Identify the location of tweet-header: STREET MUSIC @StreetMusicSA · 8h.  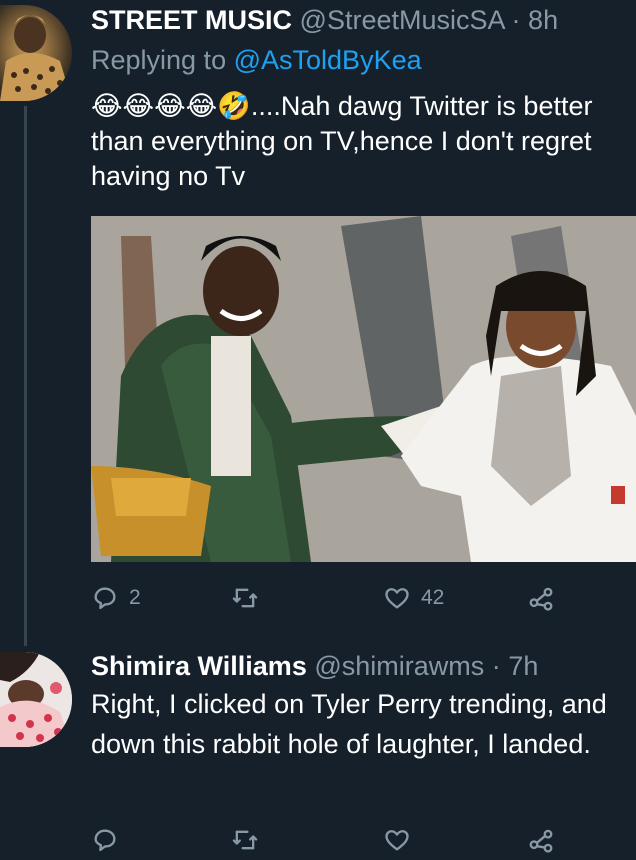
(324, 20).